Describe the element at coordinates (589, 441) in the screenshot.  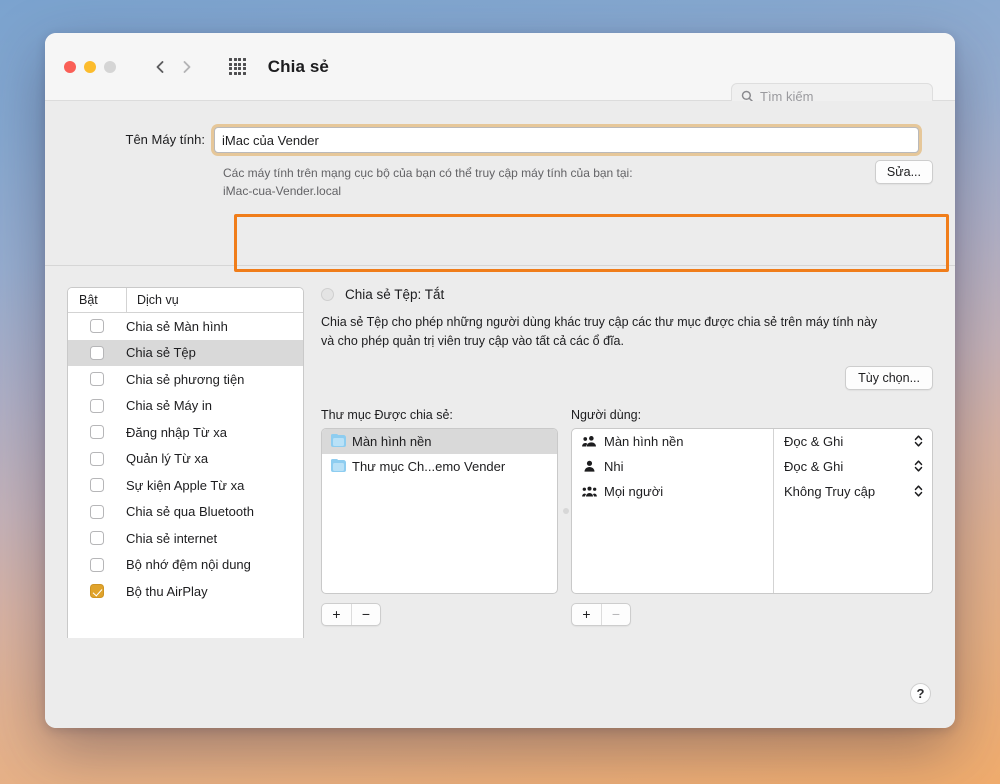
I see `group-icon` at that location.